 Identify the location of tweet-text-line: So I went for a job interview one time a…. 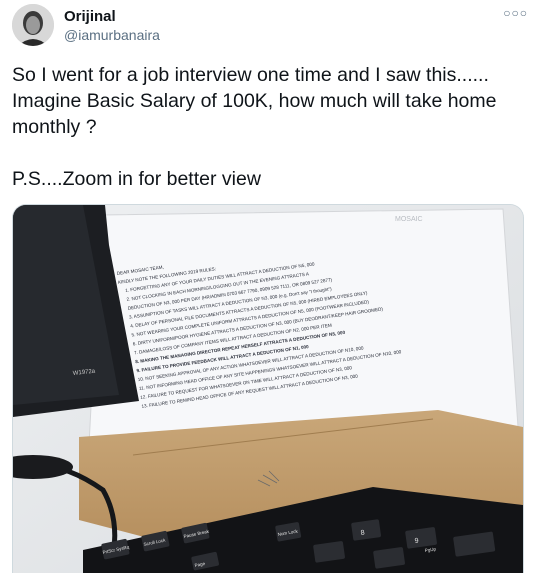
(272, 75).